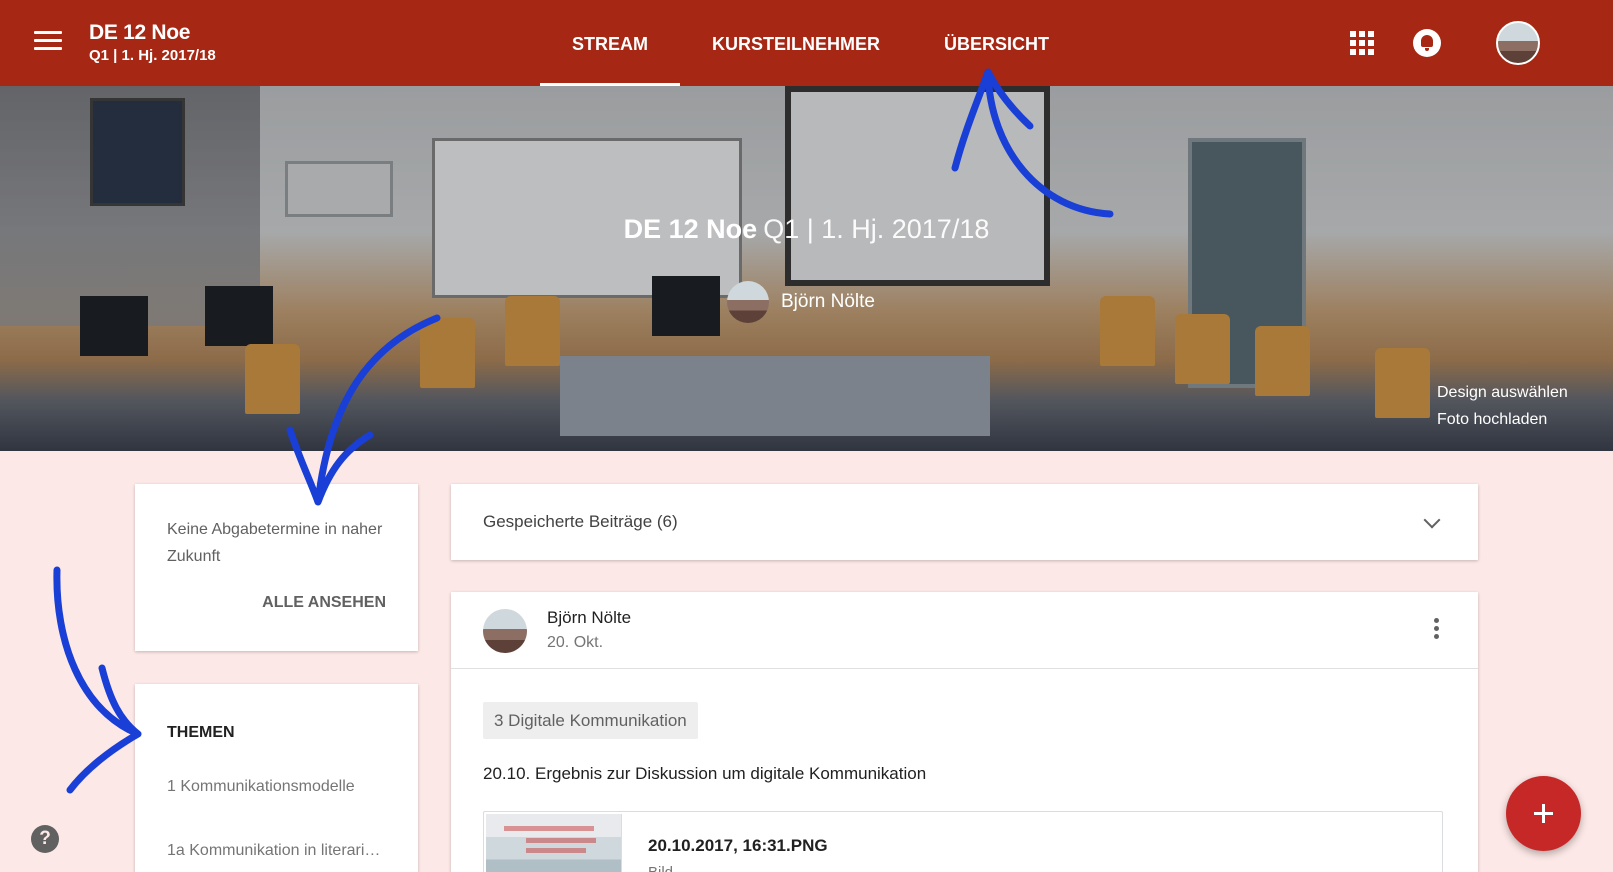 This screenshot has height=872, width=1613. What do you see at coordinates (97, 680) in the screenshot?
I see `annotation-arrow-topics` at bounding box center [97, 680].